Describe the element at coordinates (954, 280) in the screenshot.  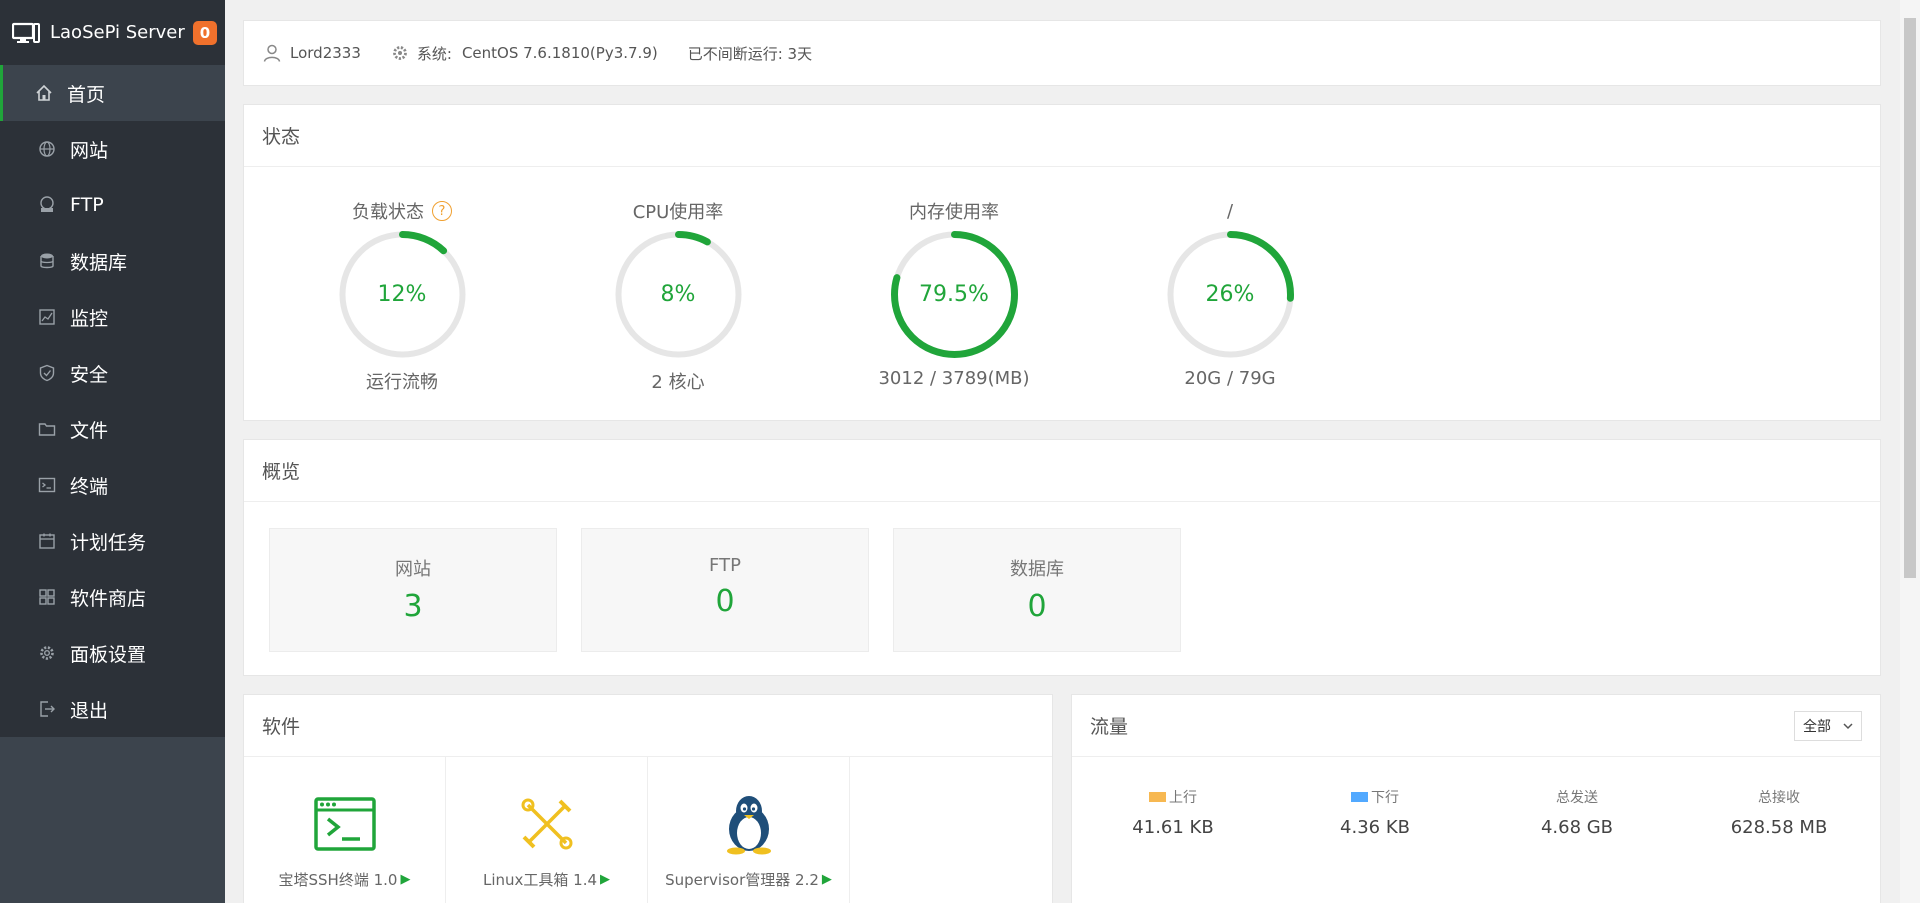
I see `gauge-memory: 内存使用率 79.5% 3012 / 3789(MB)` at that location.